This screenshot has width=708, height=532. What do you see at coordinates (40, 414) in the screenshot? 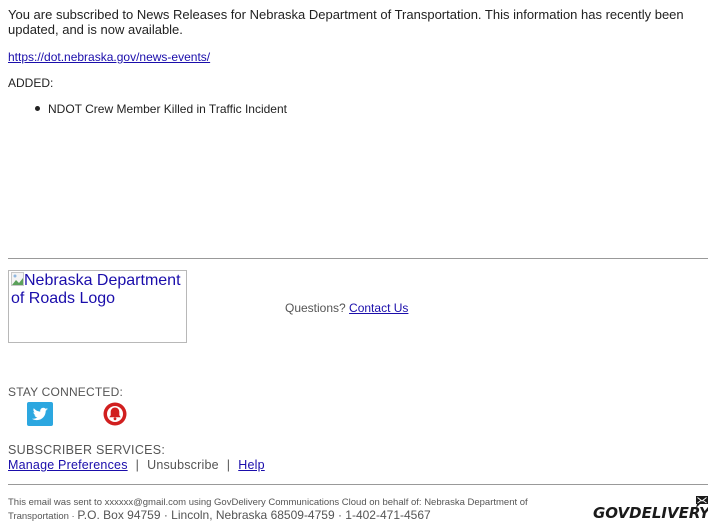
I see `twitter-icon` at bounding box center [40, 414].